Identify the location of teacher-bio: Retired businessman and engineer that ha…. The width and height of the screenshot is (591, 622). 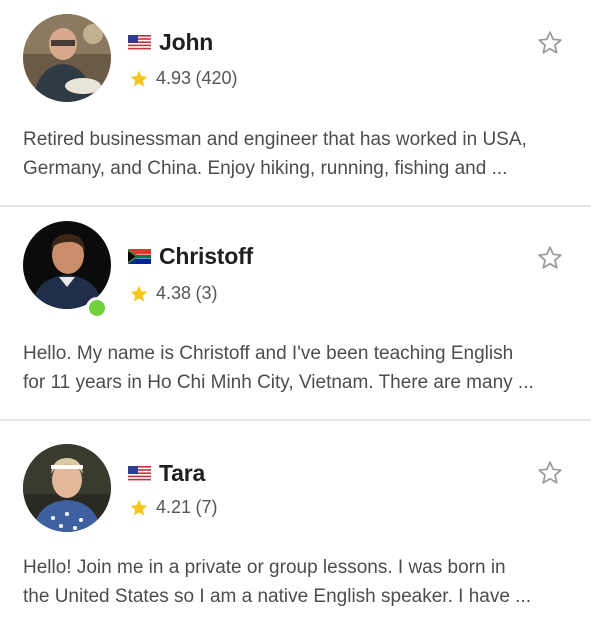
(295, 154).